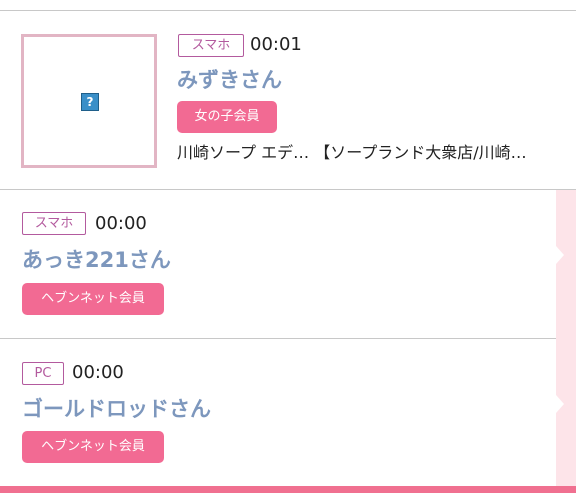 The image size is (576, 493). I want to click on user-name: あっき221さん, so click(96, 260).